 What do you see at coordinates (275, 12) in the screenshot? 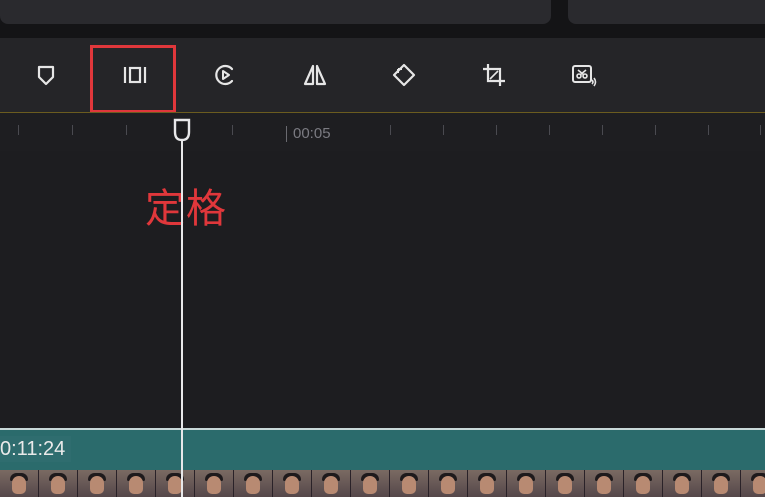
I see `preview-panel` at bounding box center [275, 12].